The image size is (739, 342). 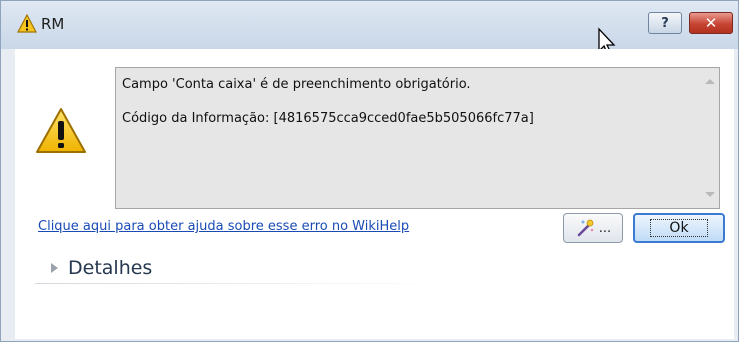 I want to click on ok-button: Ok, so click(x=679, y=228).